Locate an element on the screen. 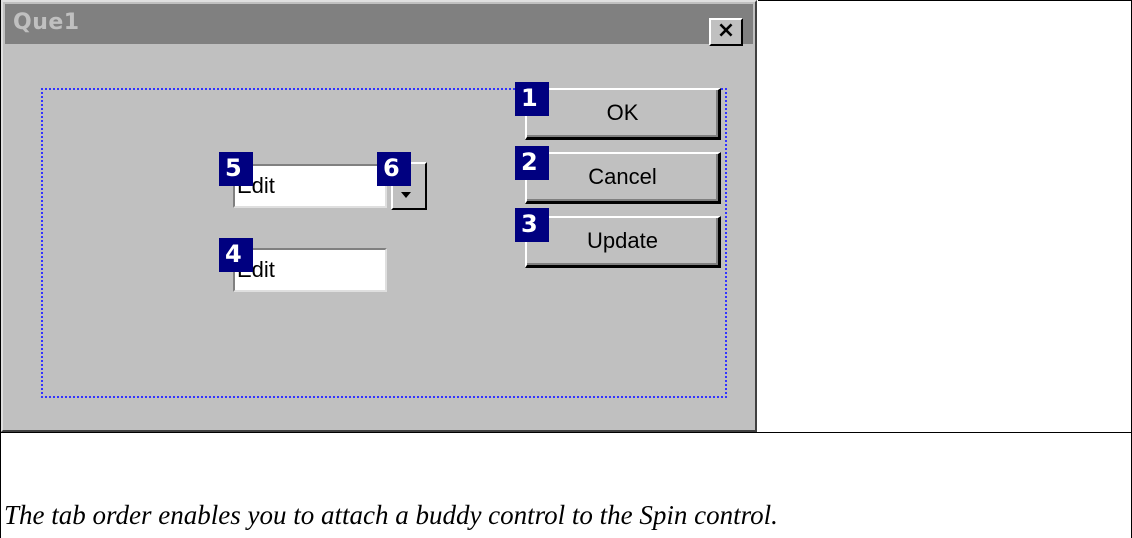  cancel-button: Cancel is located at coordinates (623, 178).